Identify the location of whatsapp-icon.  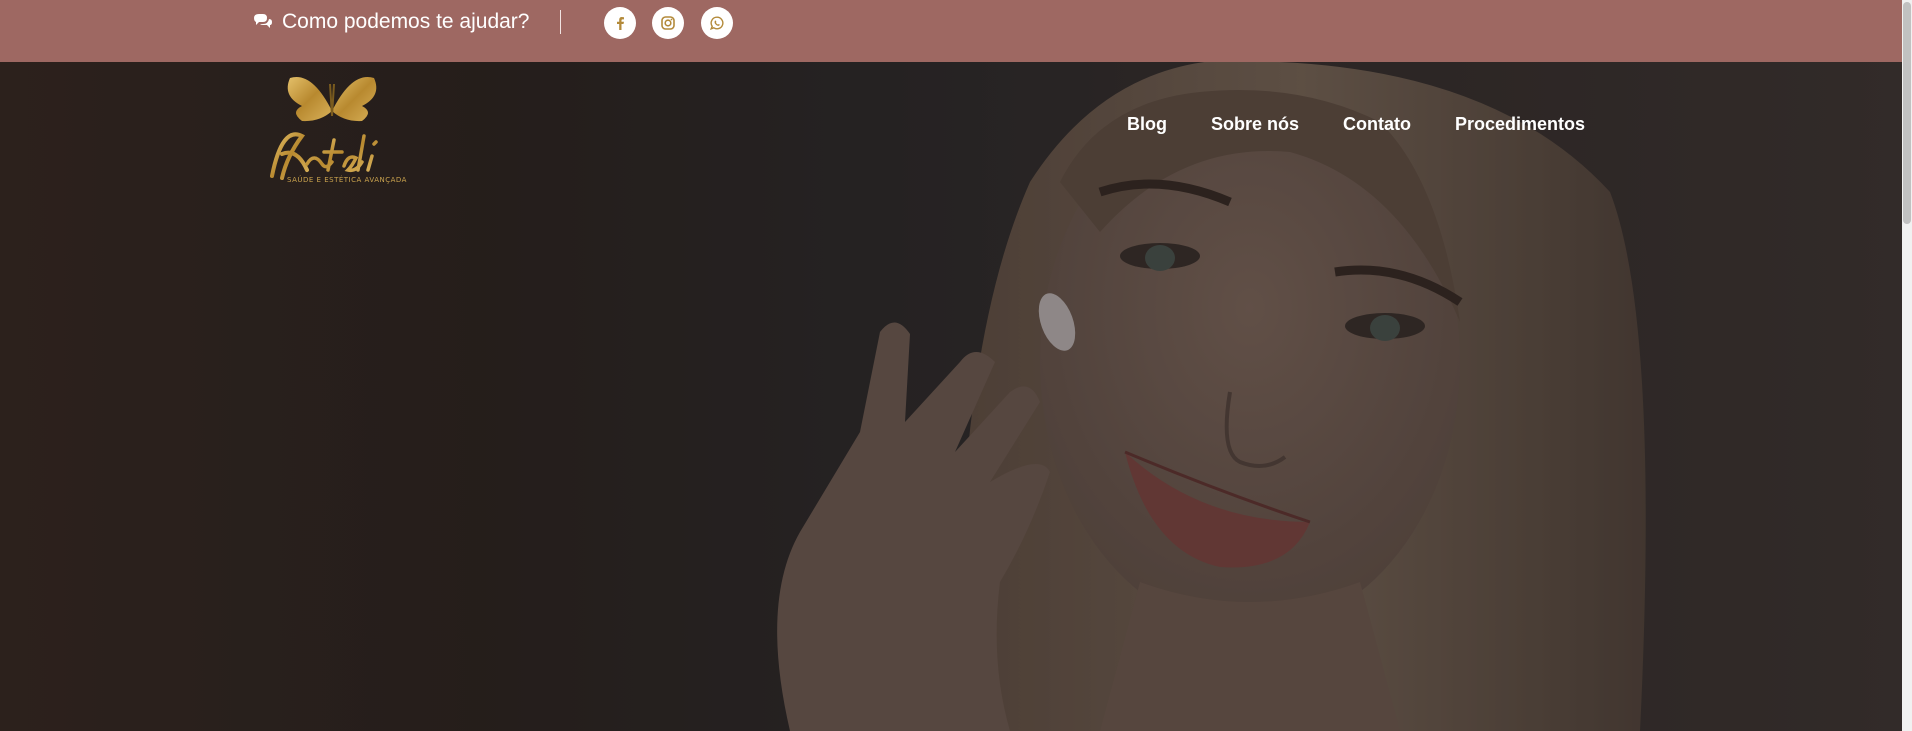
(717, 23).